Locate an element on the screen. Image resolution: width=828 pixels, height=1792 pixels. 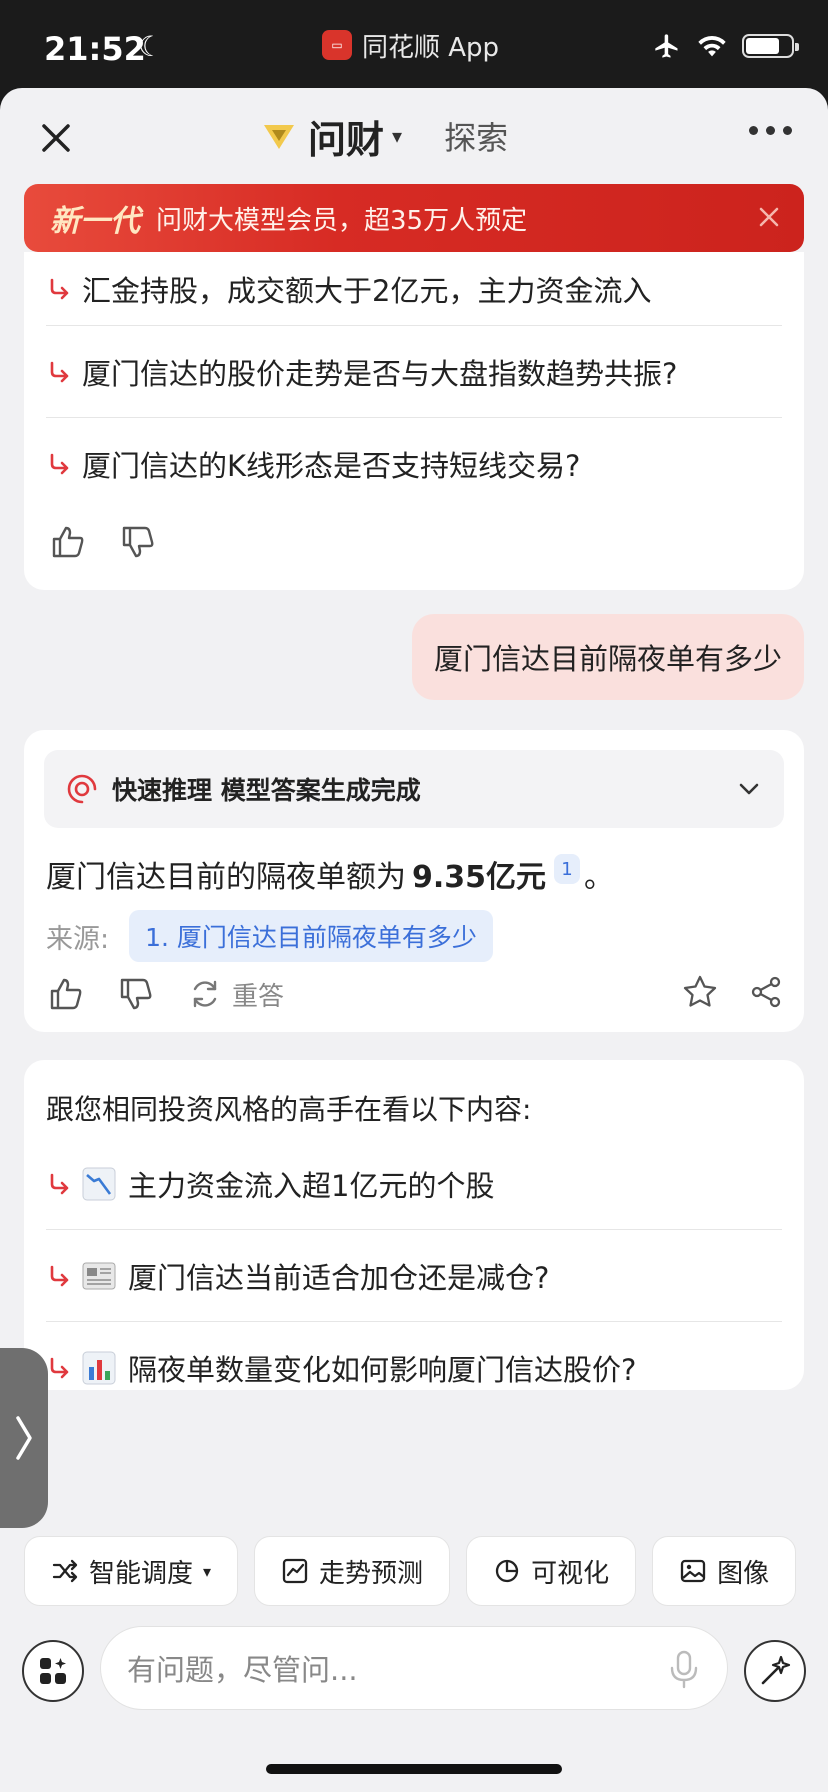
battery-icon is located at coordinates (770, 46).